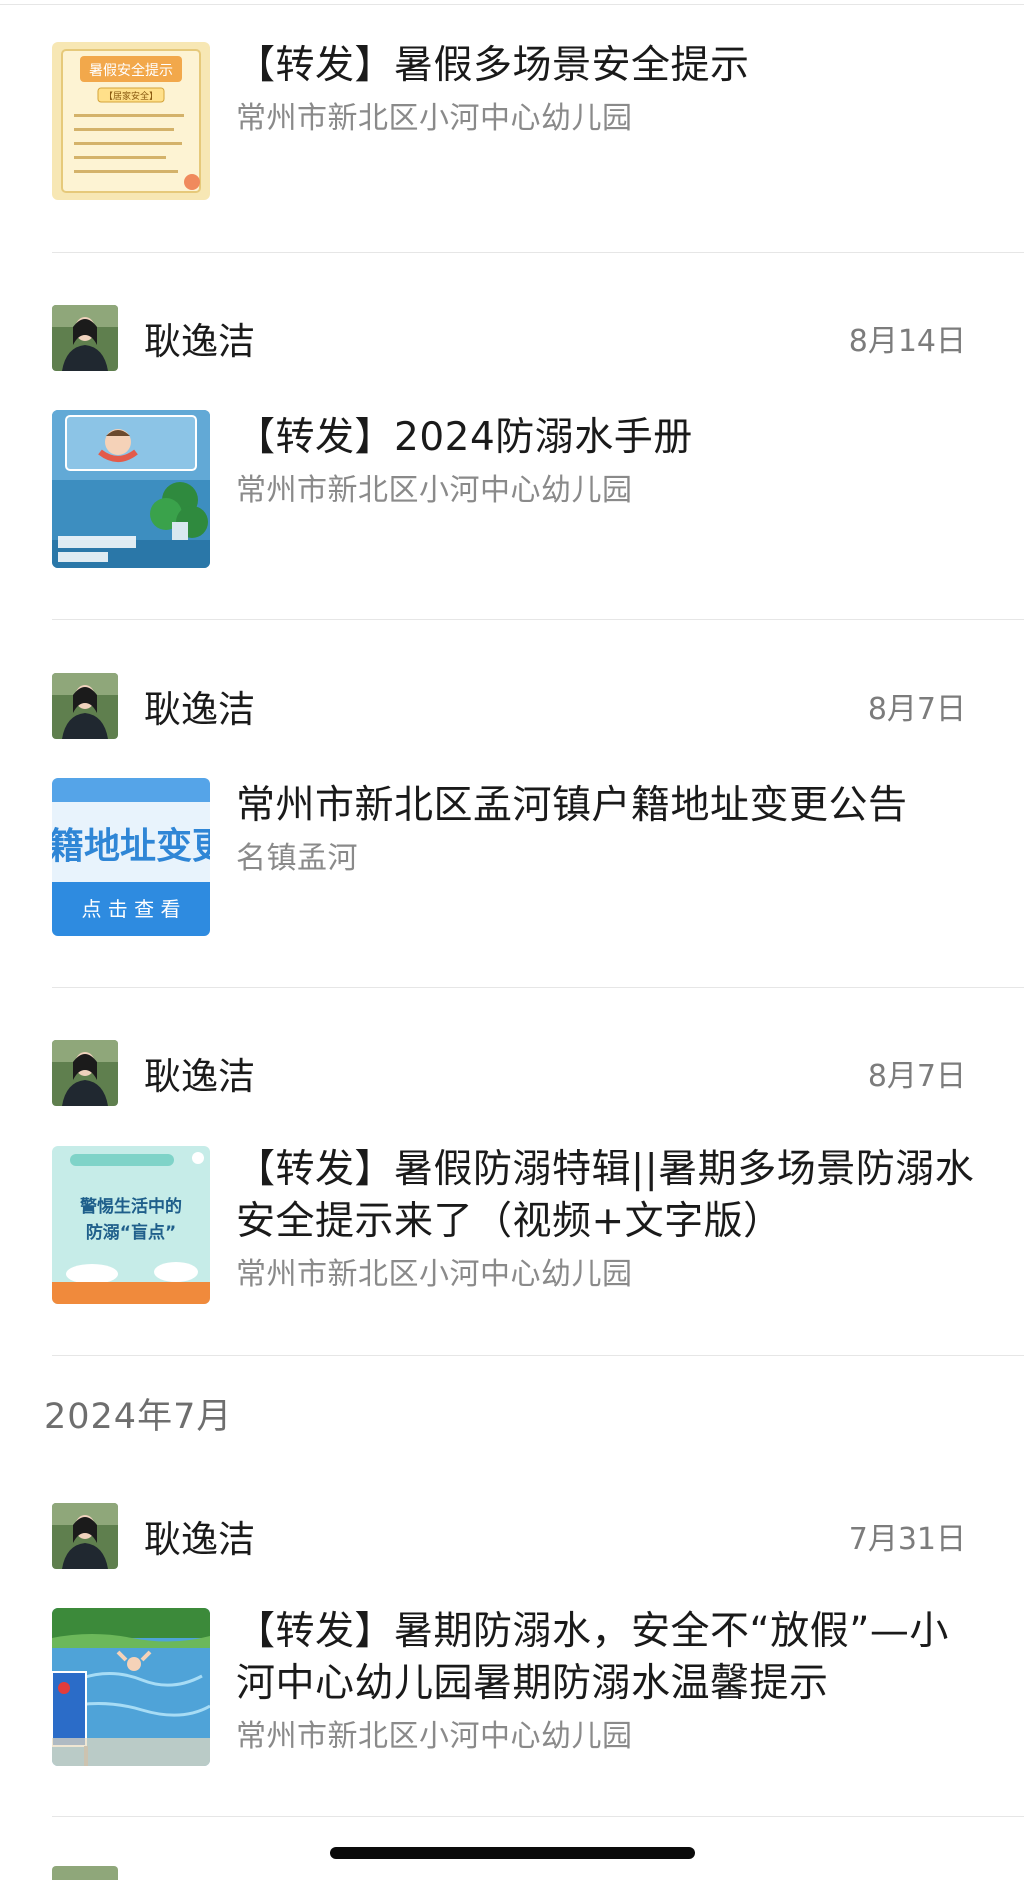 This screenshot has width=1024, height=1880. I want to click on article-title: 【转发】2024防溺水手册, so click(464, 437).